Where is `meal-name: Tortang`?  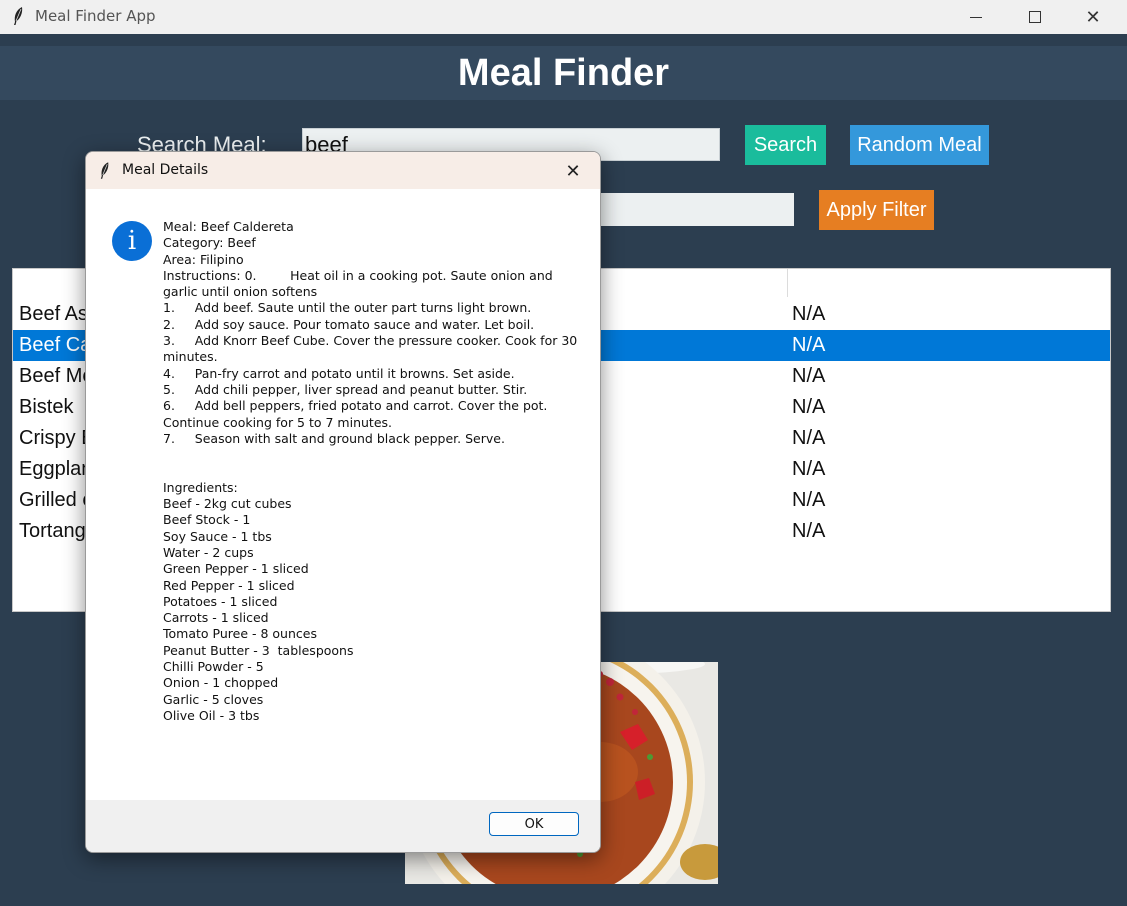 meal-name: Tortang is located at coordinates (52, 531).